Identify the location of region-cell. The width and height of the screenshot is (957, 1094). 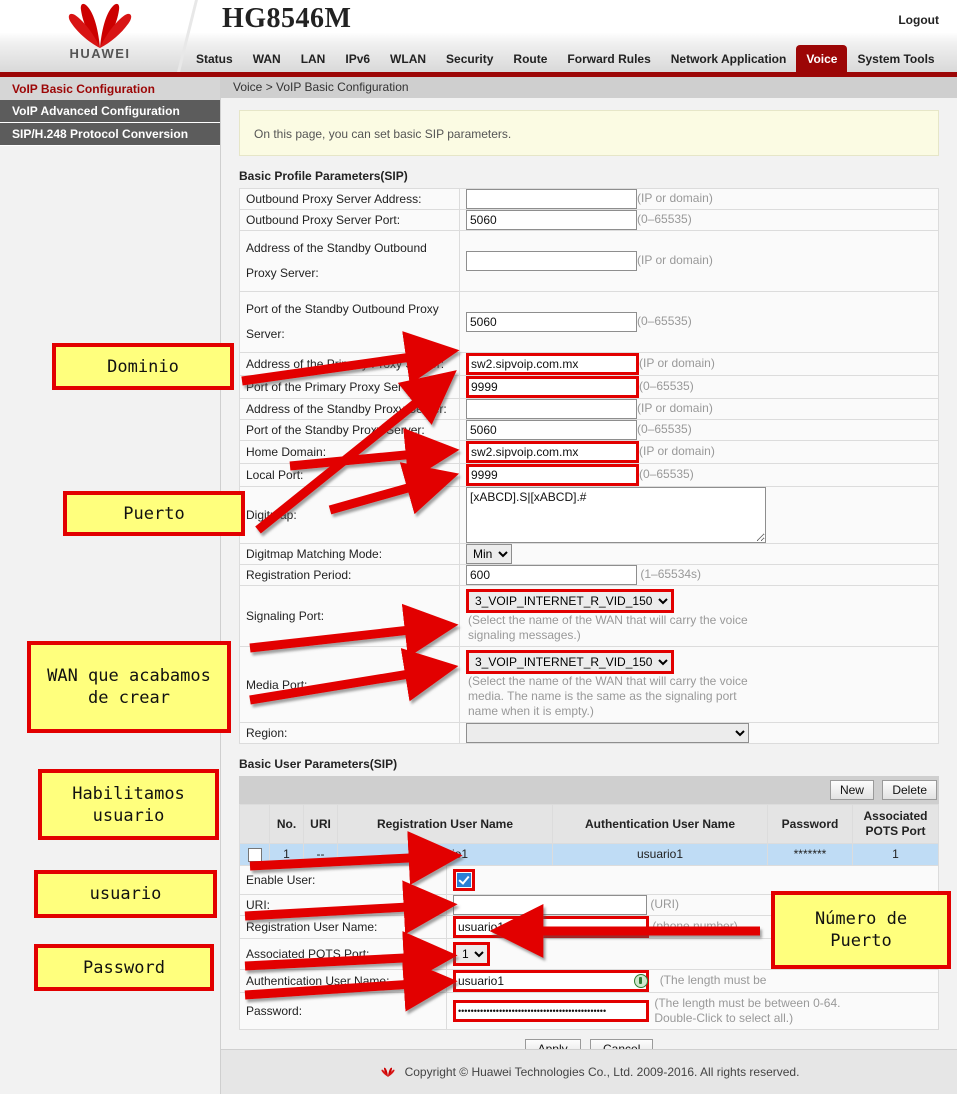
(699, 733).